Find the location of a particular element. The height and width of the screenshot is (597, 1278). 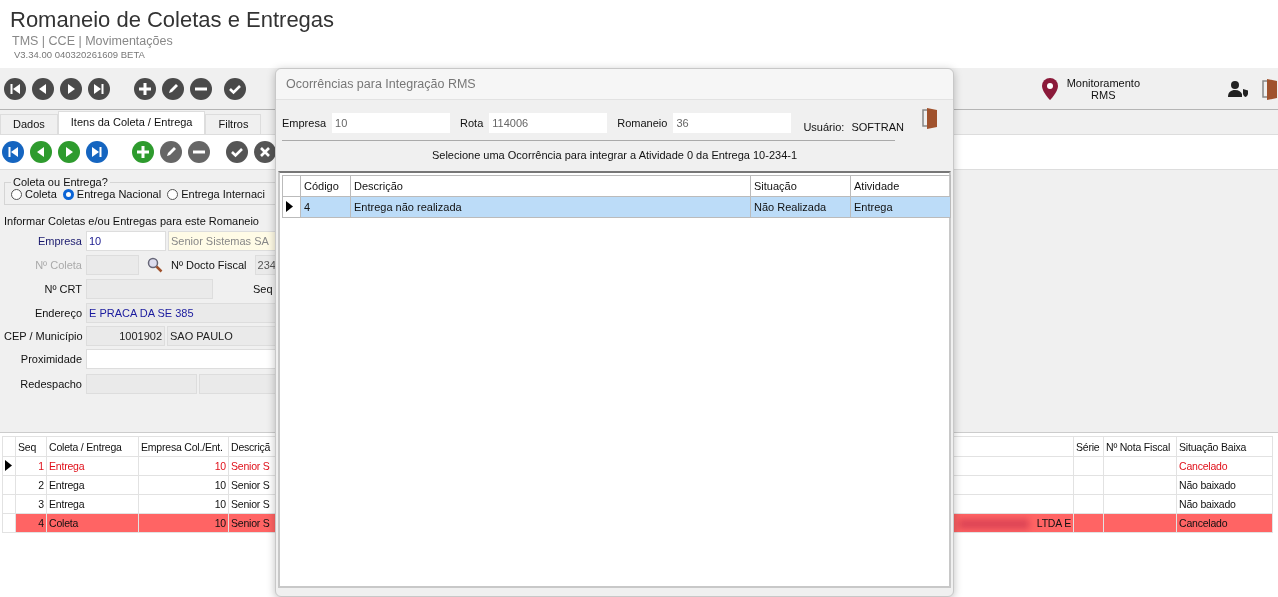

radio-option: Entrega Nacional is located at coordinates (112, 194).